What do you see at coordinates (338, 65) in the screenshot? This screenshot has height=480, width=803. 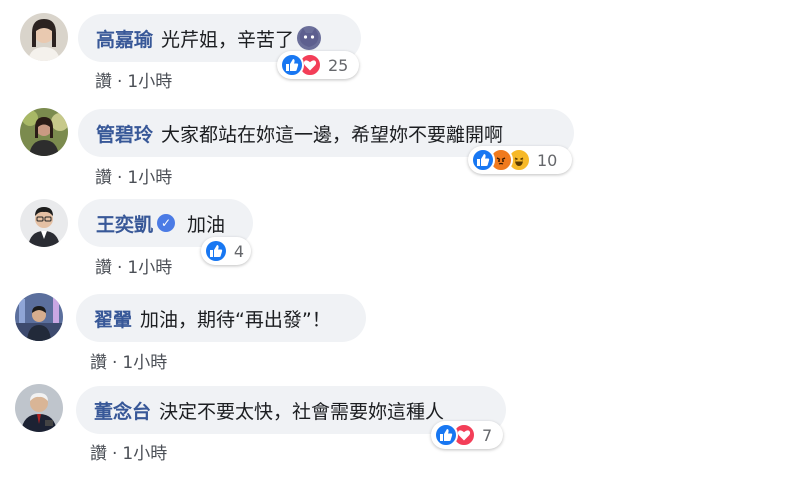 I see `reaction-count: 25` at bounding box center [338, 65].